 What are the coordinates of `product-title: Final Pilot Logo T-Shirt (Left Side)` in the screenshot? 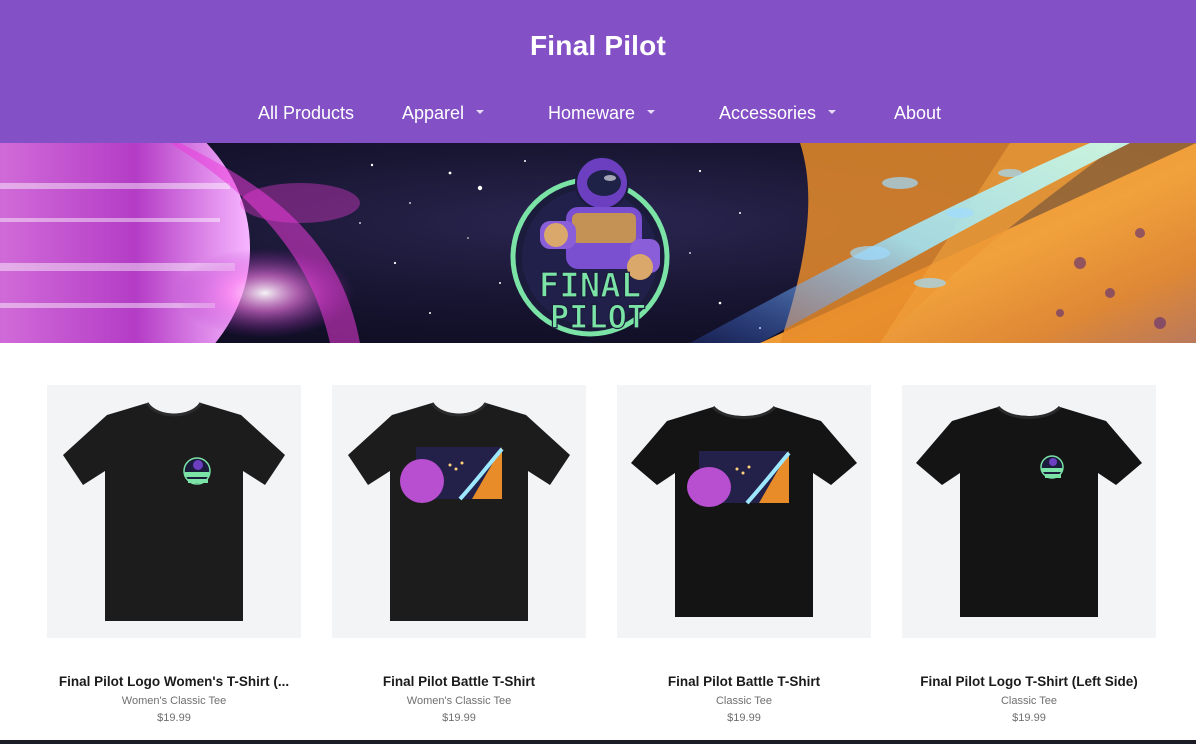 It's located at (1029, 681).